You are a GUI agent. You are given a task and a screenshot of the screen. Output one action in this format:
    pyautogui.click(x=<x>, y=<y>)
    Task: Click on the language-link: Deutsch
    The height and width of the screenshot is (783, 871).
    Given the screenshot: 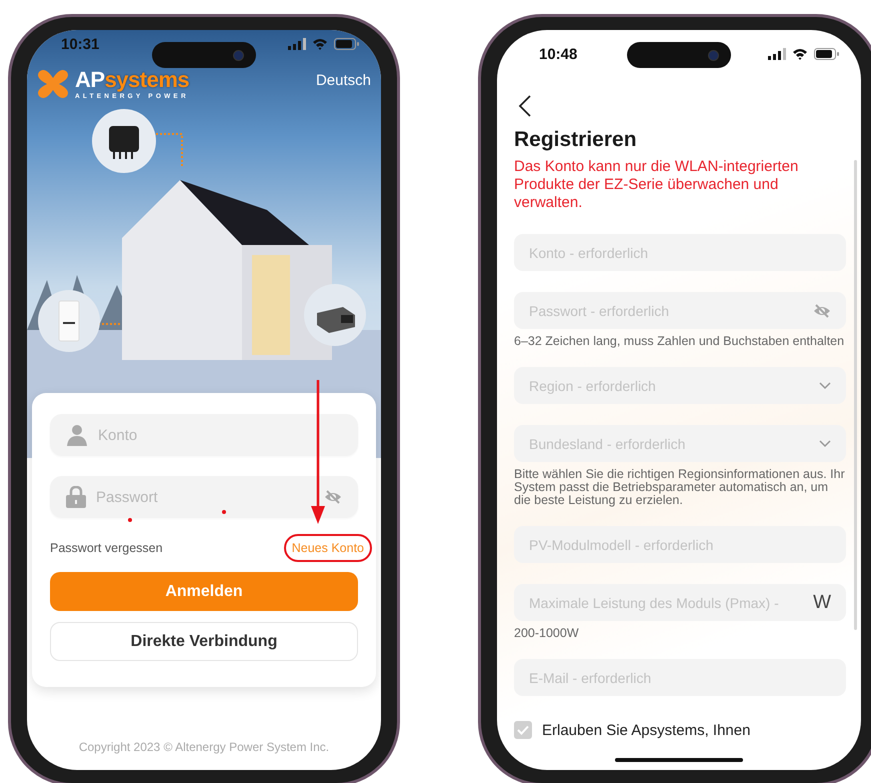 What is the action you would take?
    pyautogui.click(x=343, y=80)
    